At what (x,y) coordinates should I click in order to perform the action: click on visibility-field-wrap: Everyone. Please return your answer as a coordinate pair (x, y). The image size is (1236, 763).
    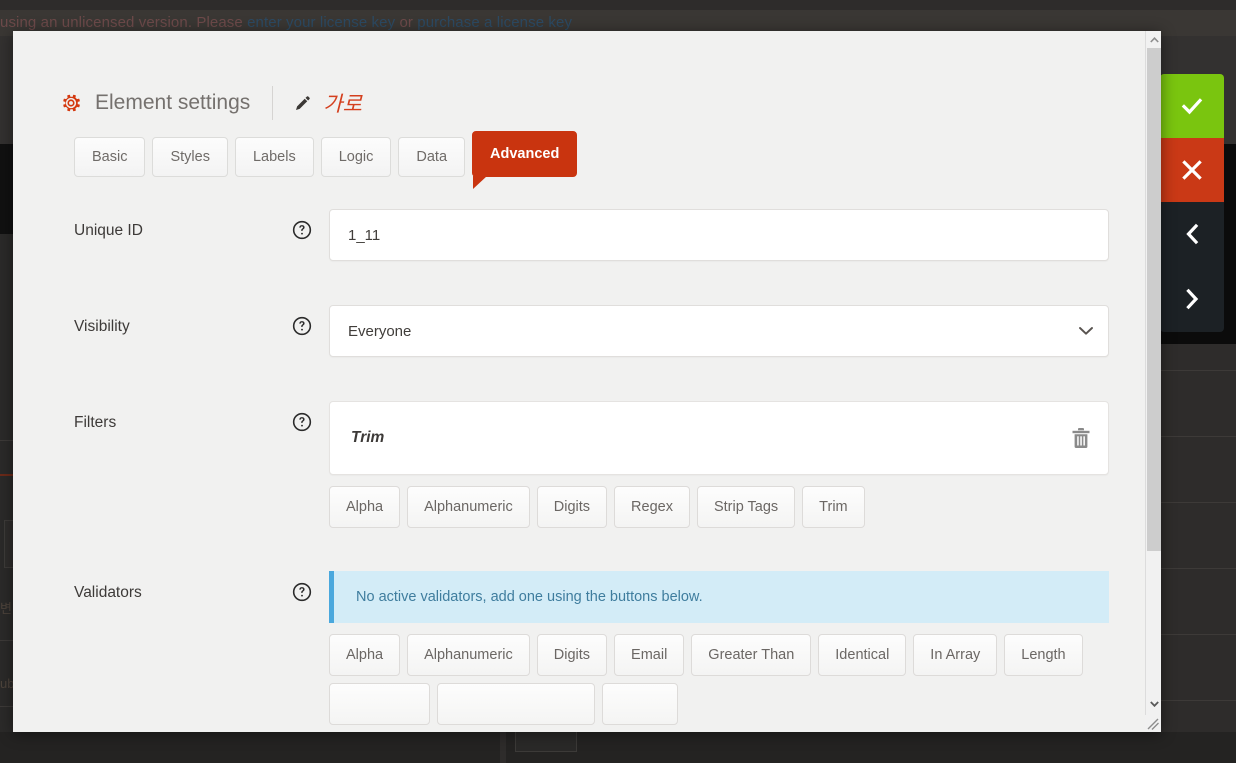
    Looking at the image, I should click on (719, 331).